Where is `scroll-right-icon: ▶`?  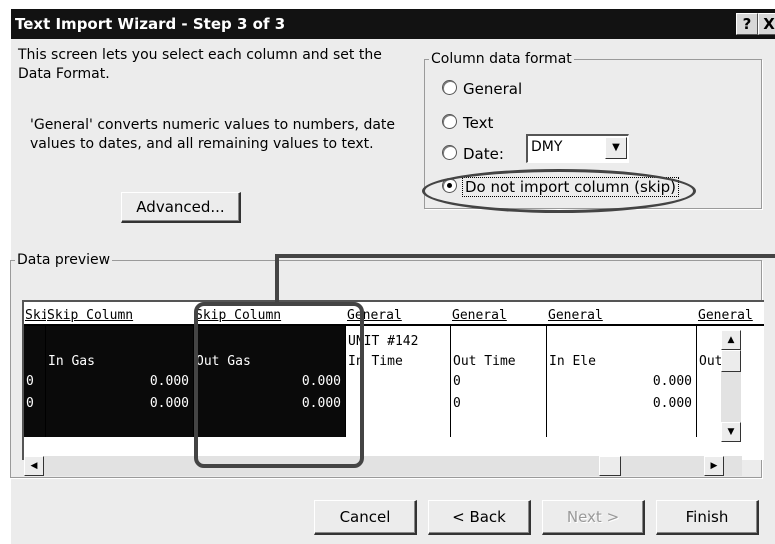 scroll-right-icon: ▶ is located at coordinates (714, 466).